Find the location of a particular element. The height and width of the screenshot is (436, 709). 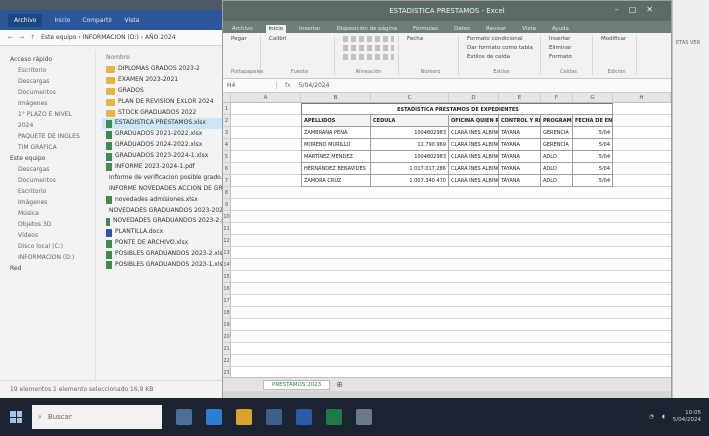

file-row: NOVEDADES GRADUANDOS 2023-2024.xlsx is located at coordinates (166, 211).